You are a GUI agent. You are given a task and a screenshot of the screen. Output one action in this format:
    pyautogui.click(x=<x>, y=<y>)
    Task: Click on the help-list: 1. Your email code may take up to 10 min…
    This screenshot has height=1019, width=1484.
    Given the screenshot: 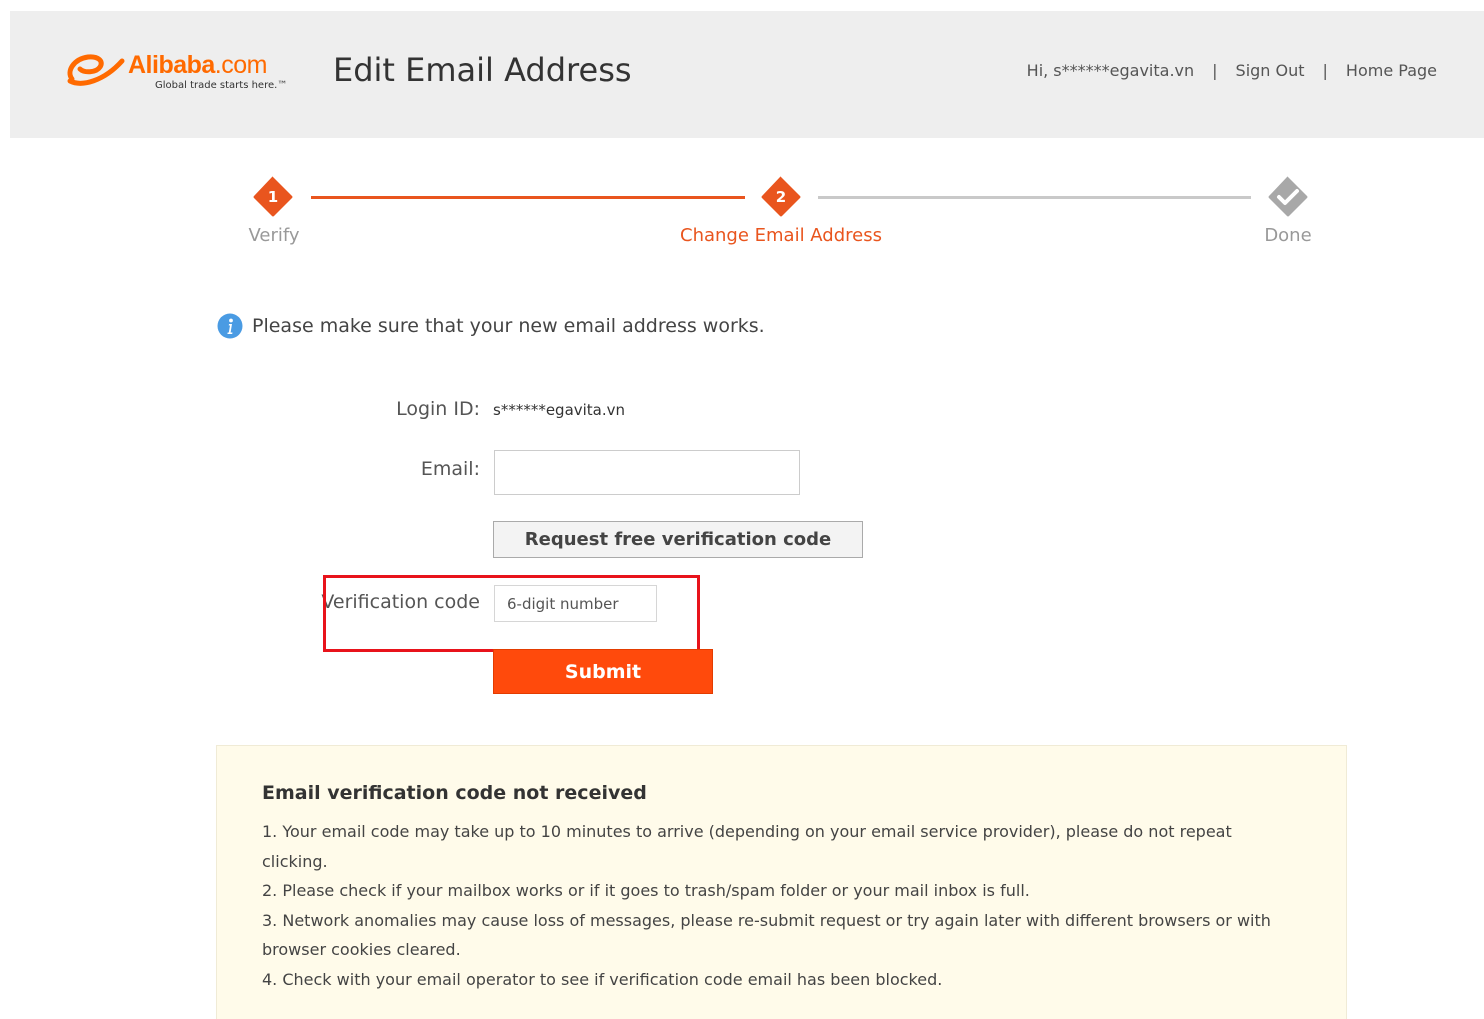 What is the action you would take?
    pyautogui.click(x=782, y=906)
    